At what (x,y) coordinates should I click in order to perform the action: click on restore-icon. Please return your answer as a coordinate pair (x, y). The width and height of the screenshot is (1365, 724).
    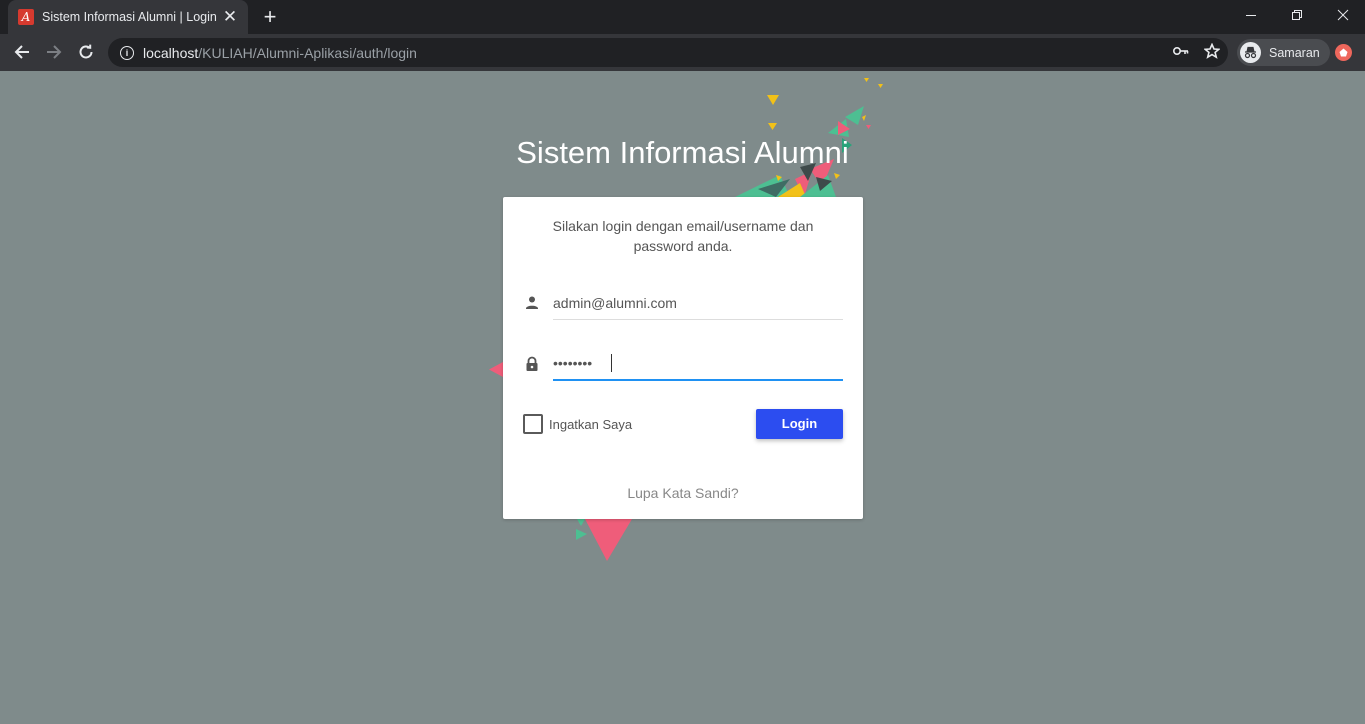
    Looking at the image, I should click on (1297, 15).